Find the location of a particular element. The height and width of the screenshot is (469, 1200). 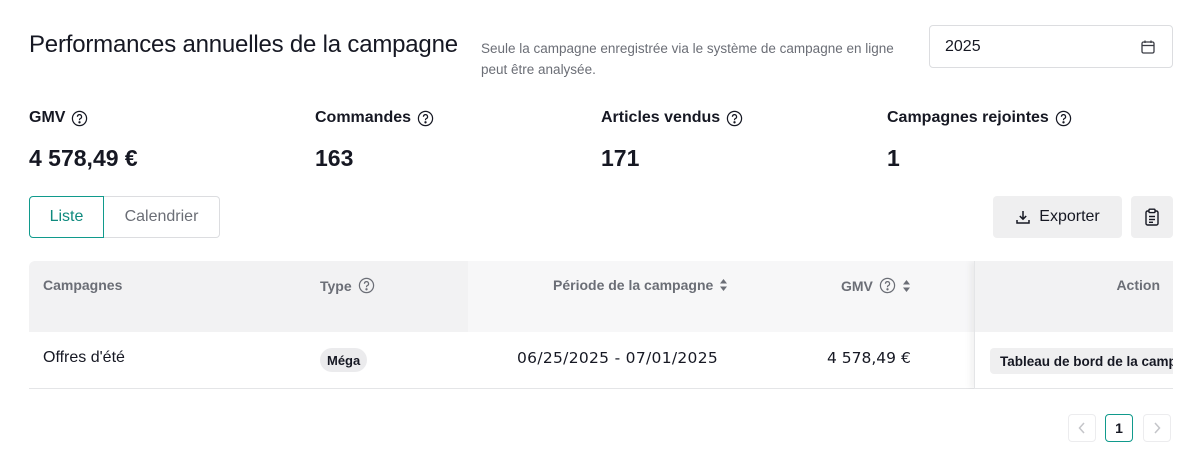

column-header-label: GMV is located at coordinates (857, 285).